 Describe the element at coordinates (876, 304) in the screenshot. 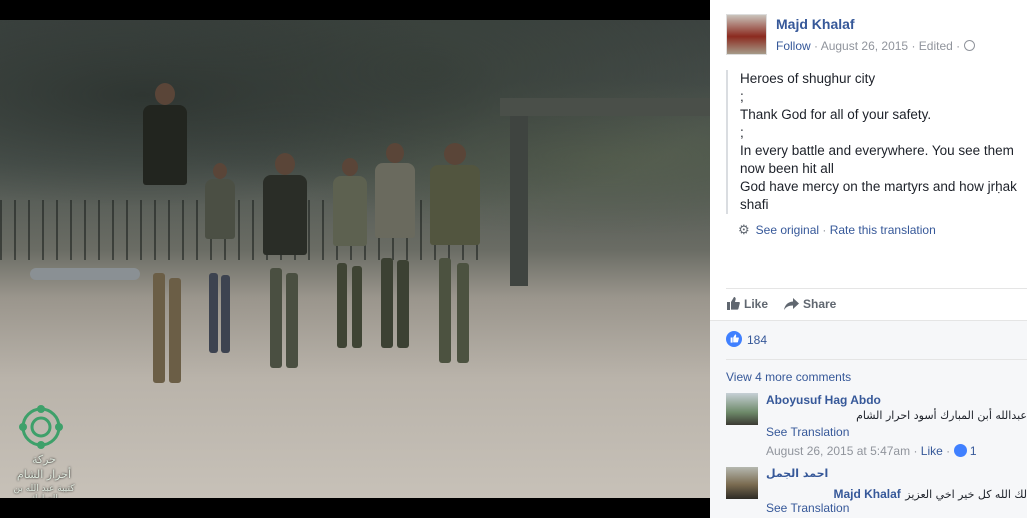

I see `post-actions: Like Share` at that location.